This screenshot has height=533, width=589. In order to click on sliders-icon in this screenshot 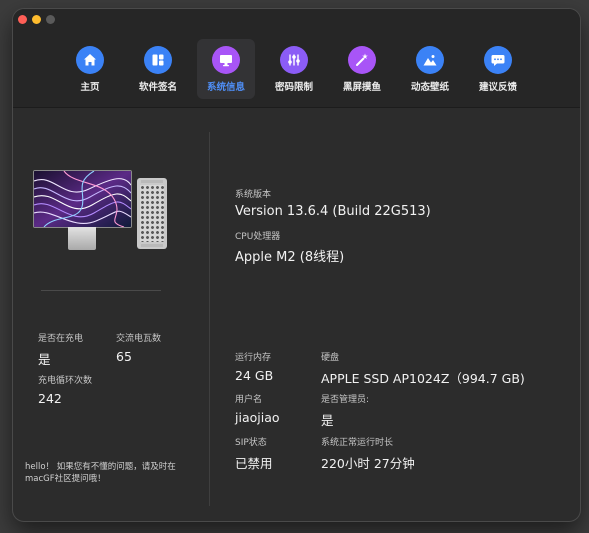, I will do `click(294, 60)`.